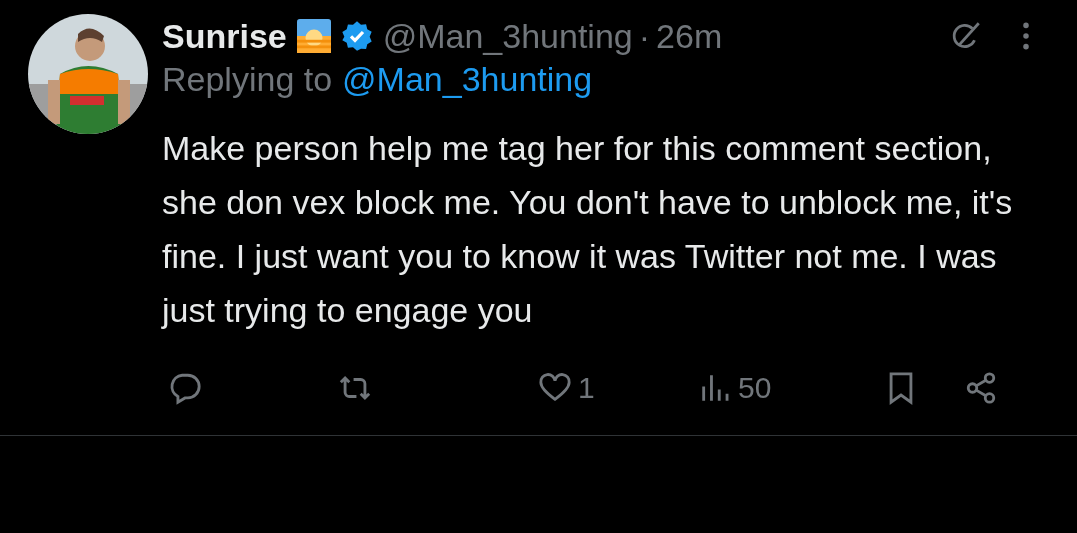  What do you see at coordinates (224, 36) in the screenshot?
I see `author-name: Sunrise` at bounding box center [224, 36].